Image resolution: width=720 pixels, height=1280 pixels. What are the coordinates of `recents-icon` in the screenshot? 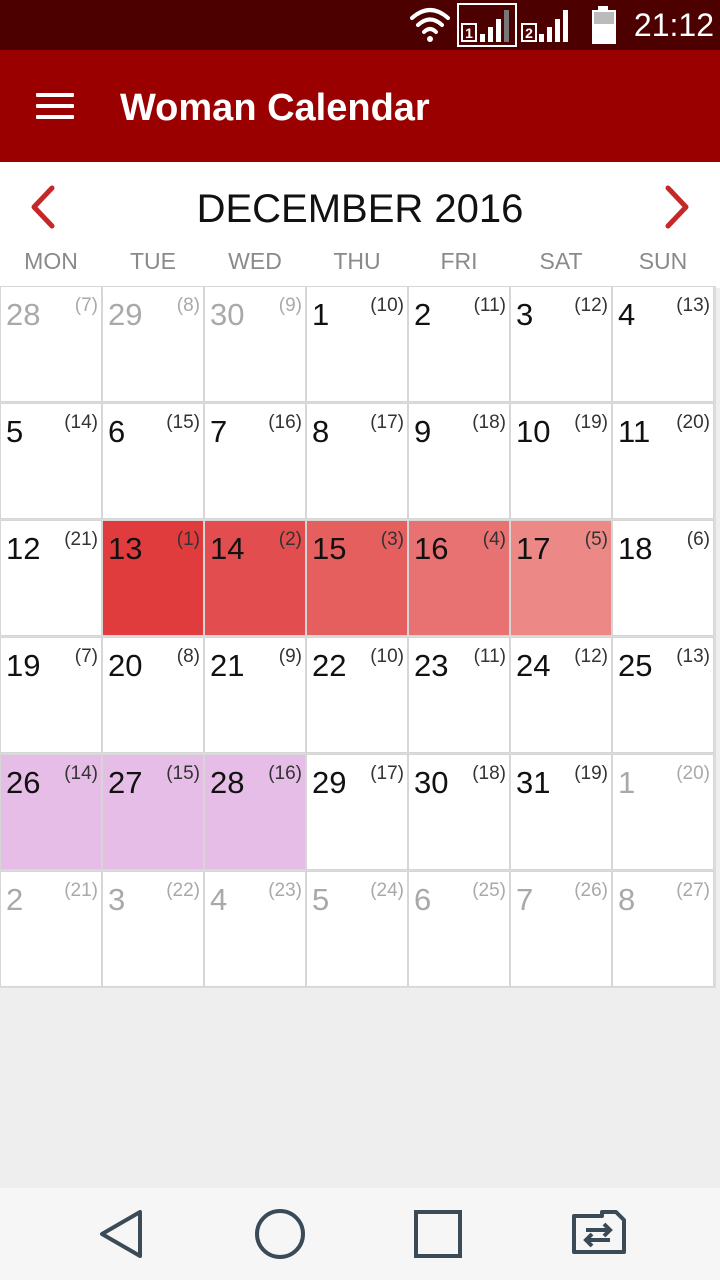 It's located at (438, 1234).